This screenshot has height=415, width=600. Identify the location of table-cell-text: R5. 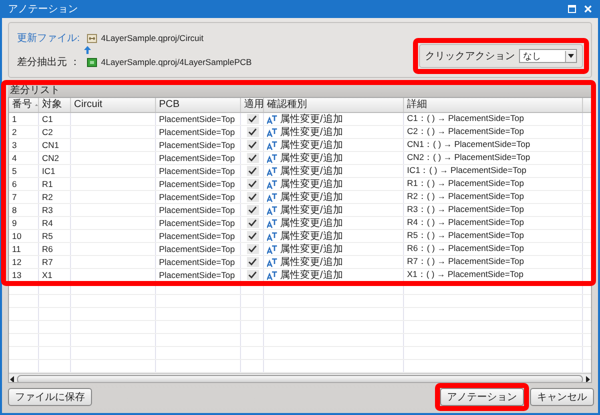
(47, 236).